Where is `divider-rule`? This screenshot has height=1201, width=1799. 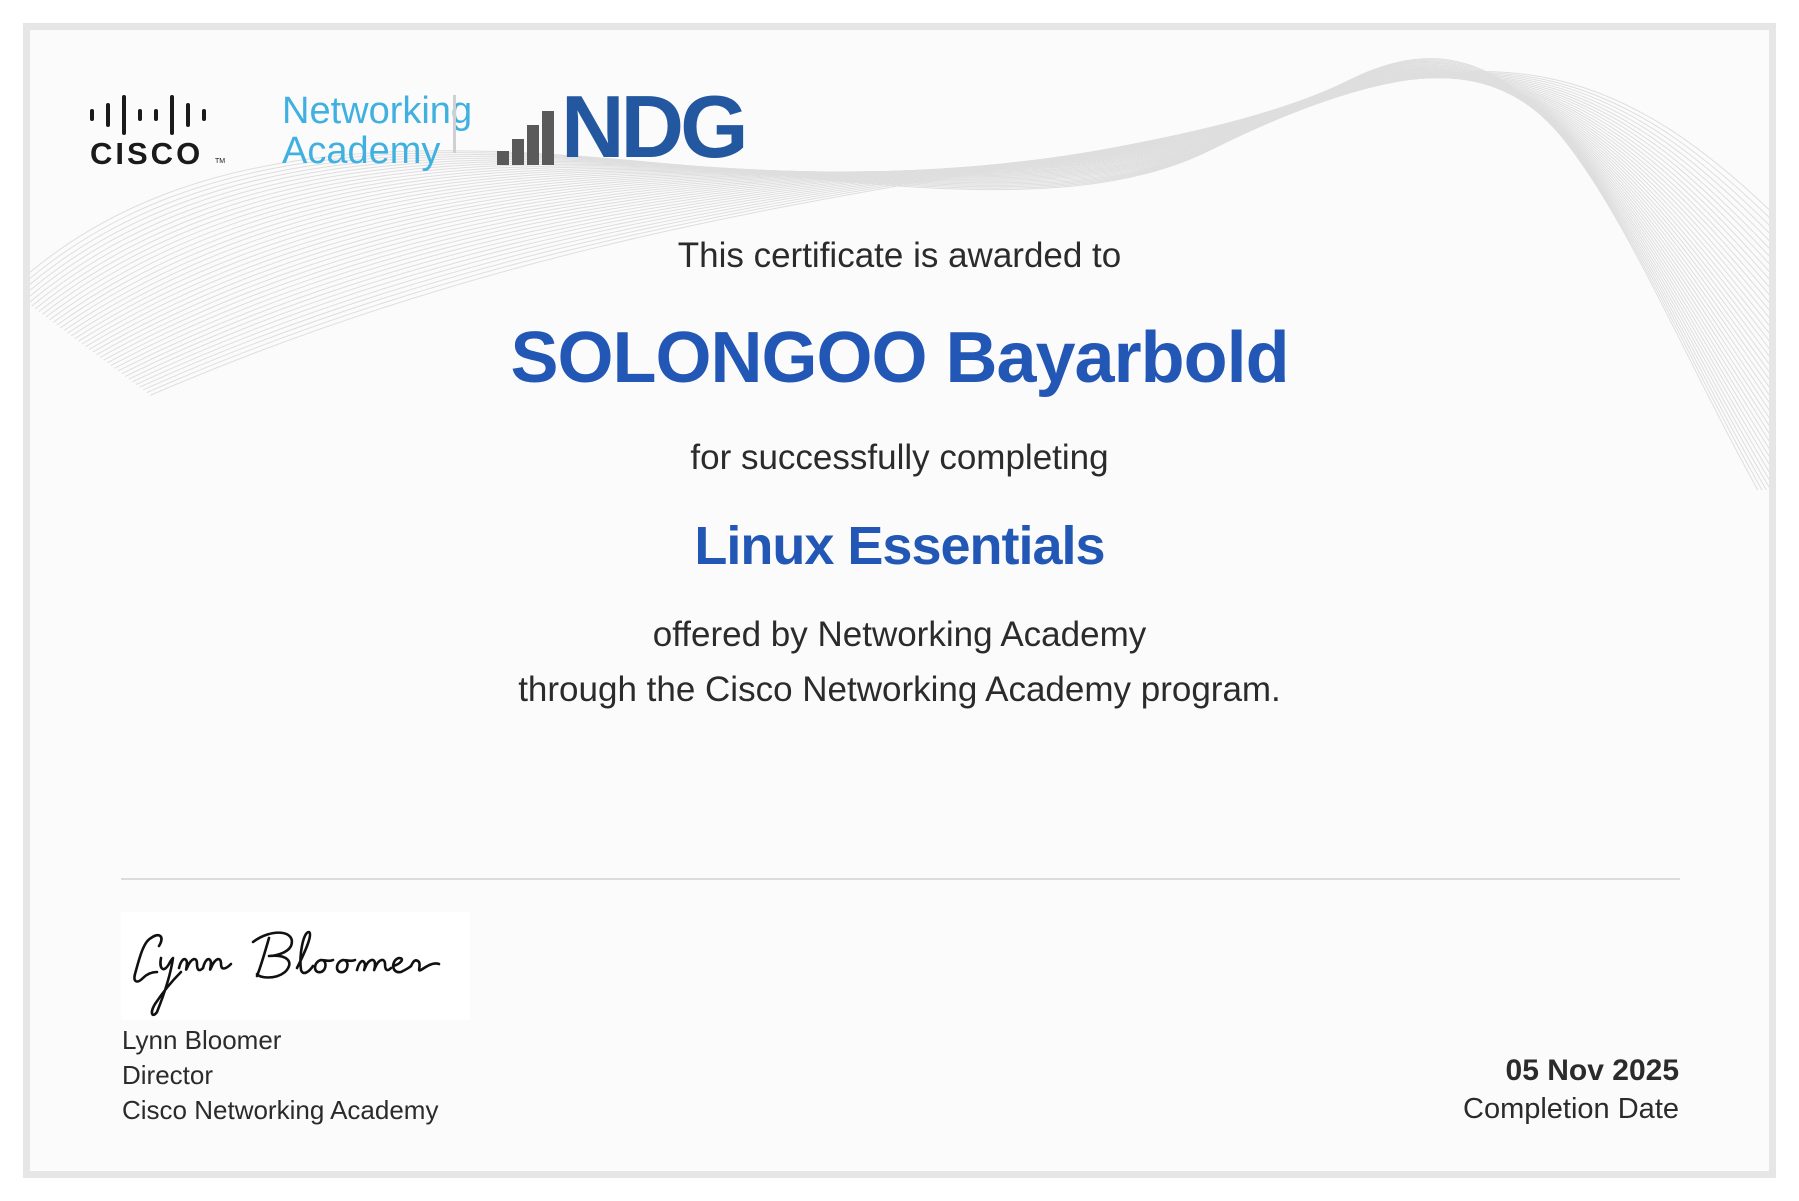
divider-rule is located at coordinates (900, 879).